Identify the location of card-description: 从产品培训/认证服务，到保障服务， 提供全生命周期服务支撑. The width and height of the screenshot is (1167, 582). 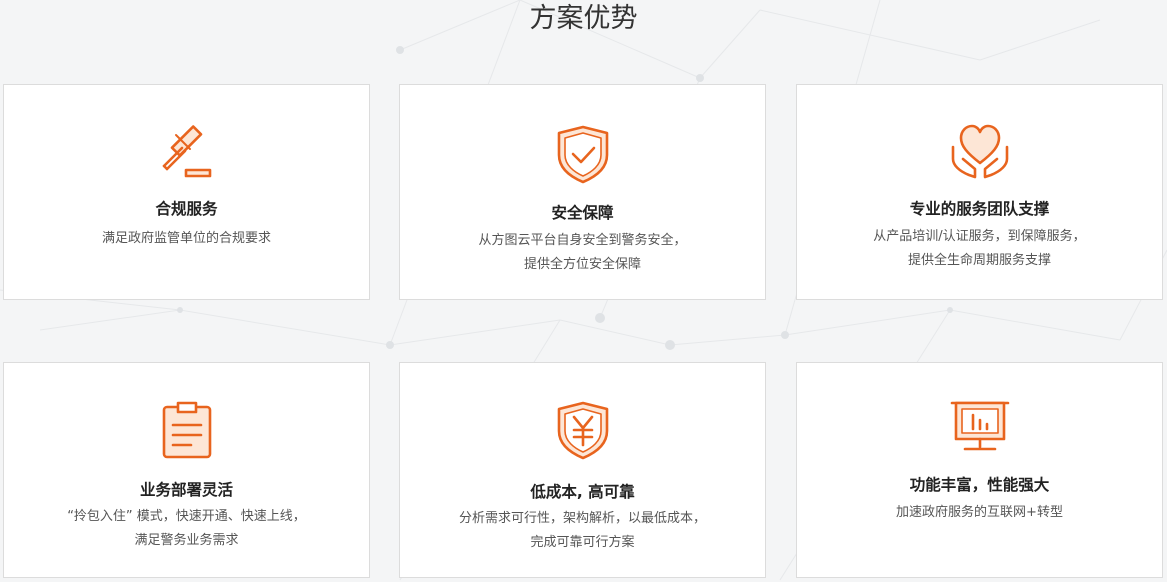
(979, 249).